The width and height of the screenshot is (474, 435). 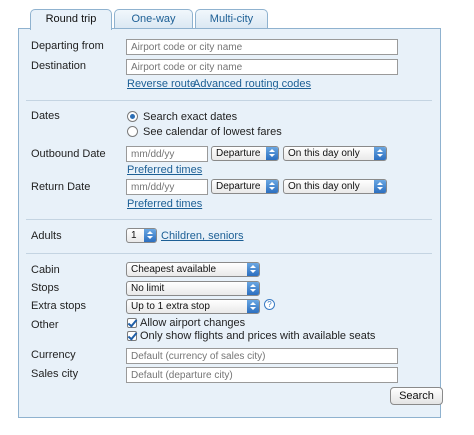 I want to click on calendar-label: See calendar of lowest fares, so click(x=212, y=132).